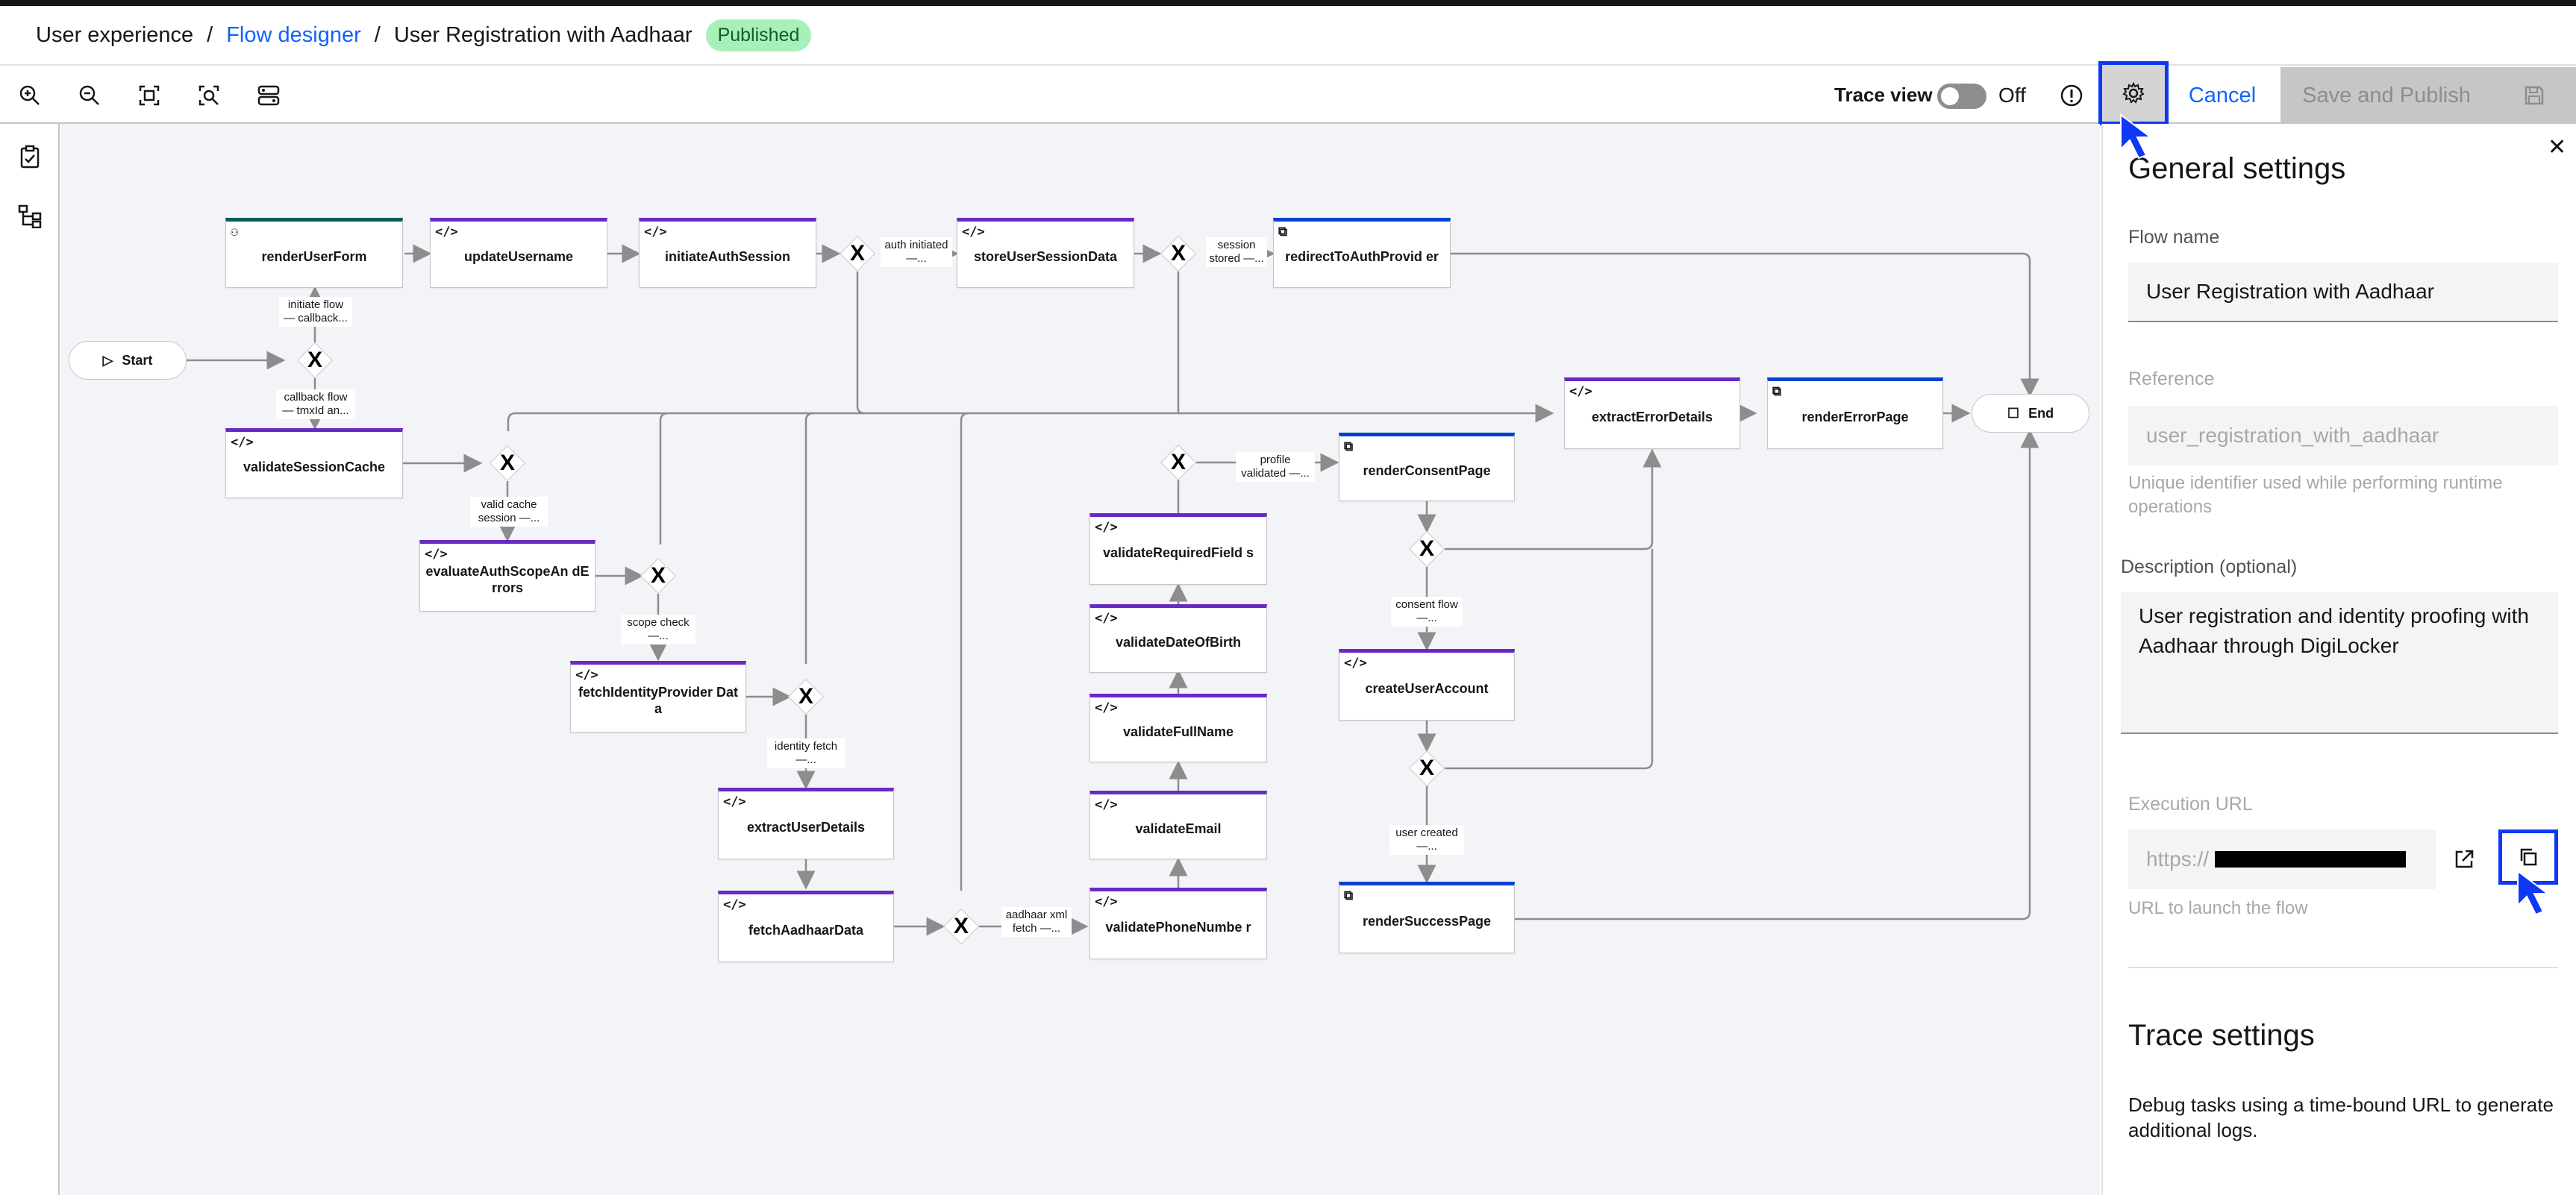  What do you see at coordinates (2041, 413) in the screenshot?
I see `end-label: End` at bounding box center [2041, 413].